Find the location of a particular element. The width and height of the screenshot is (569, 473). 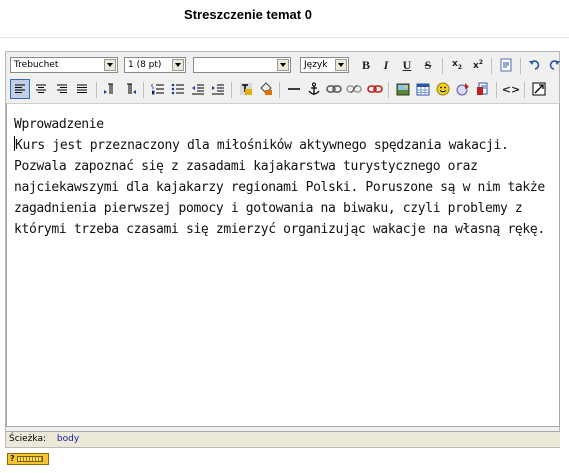

align-center-button is located at coordinates (41, 89).